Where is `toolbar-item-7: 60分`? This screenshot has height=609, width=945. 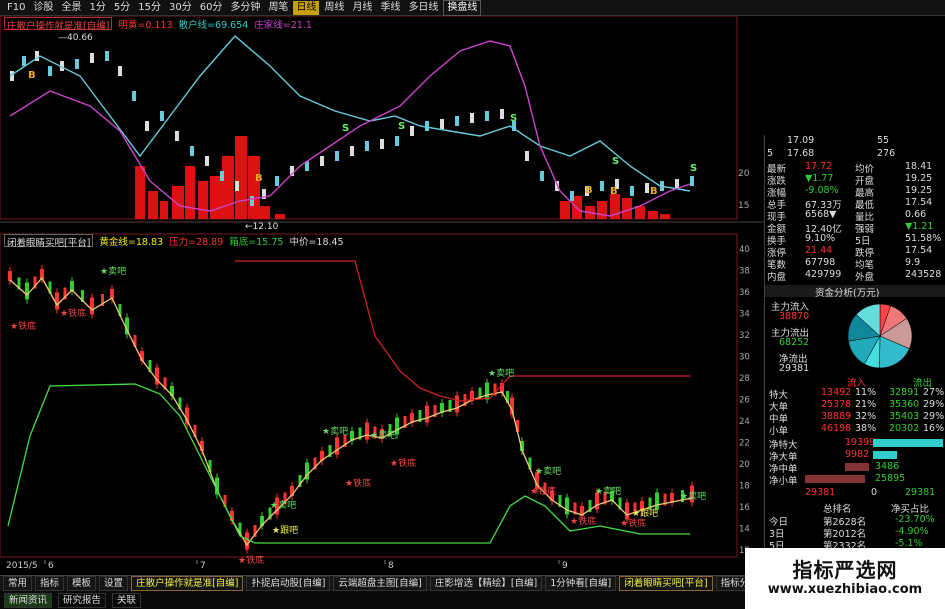
toolbar-item-7: 60分 is located at coordinates (211, 8).